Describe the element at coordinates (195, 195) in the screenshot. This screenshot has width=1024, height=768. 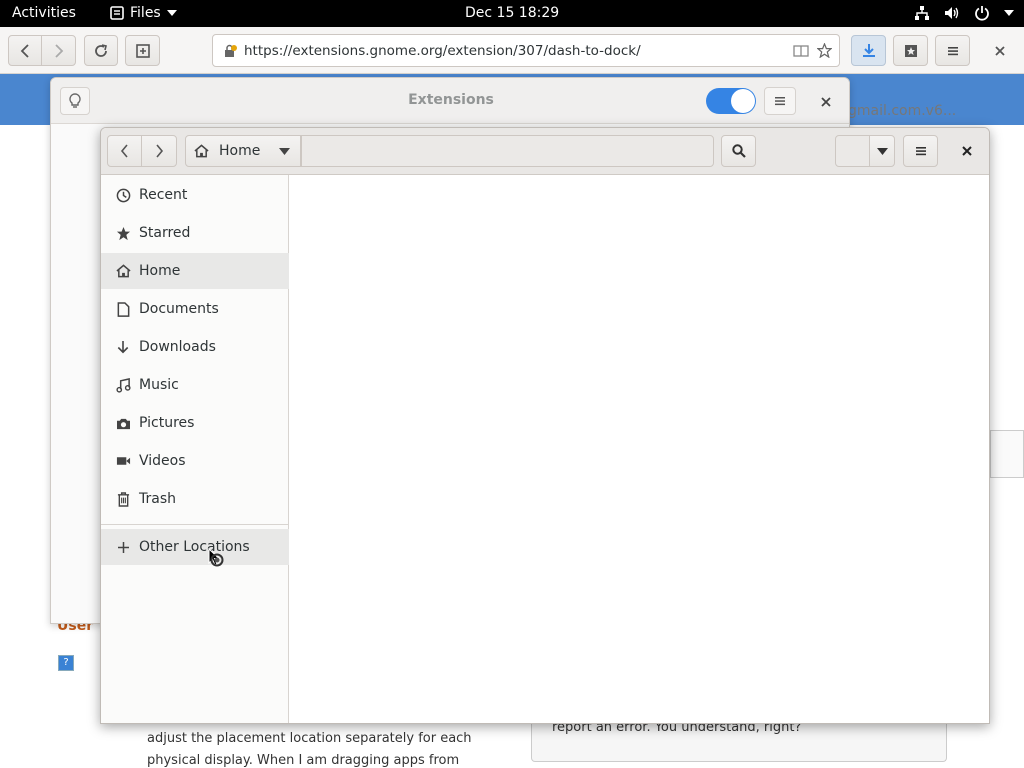
I see `sidebar-item-recent: Recent` at that location.